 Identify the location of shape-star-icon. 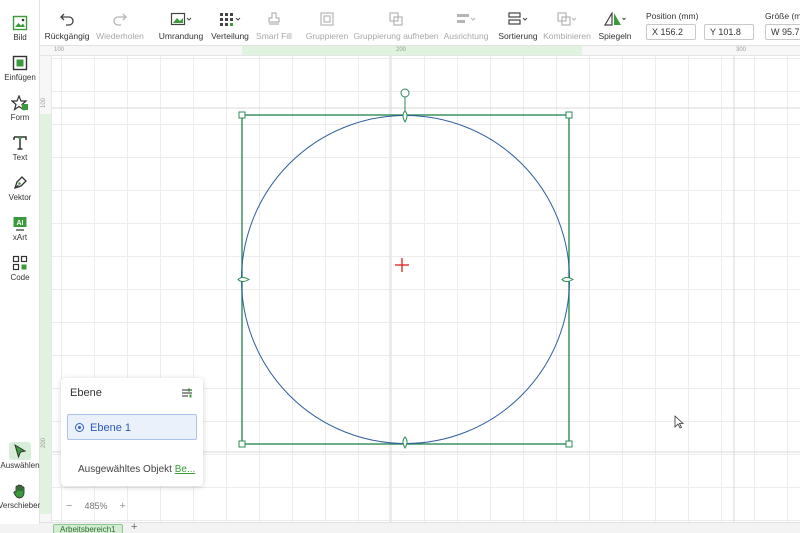
(20, 103).